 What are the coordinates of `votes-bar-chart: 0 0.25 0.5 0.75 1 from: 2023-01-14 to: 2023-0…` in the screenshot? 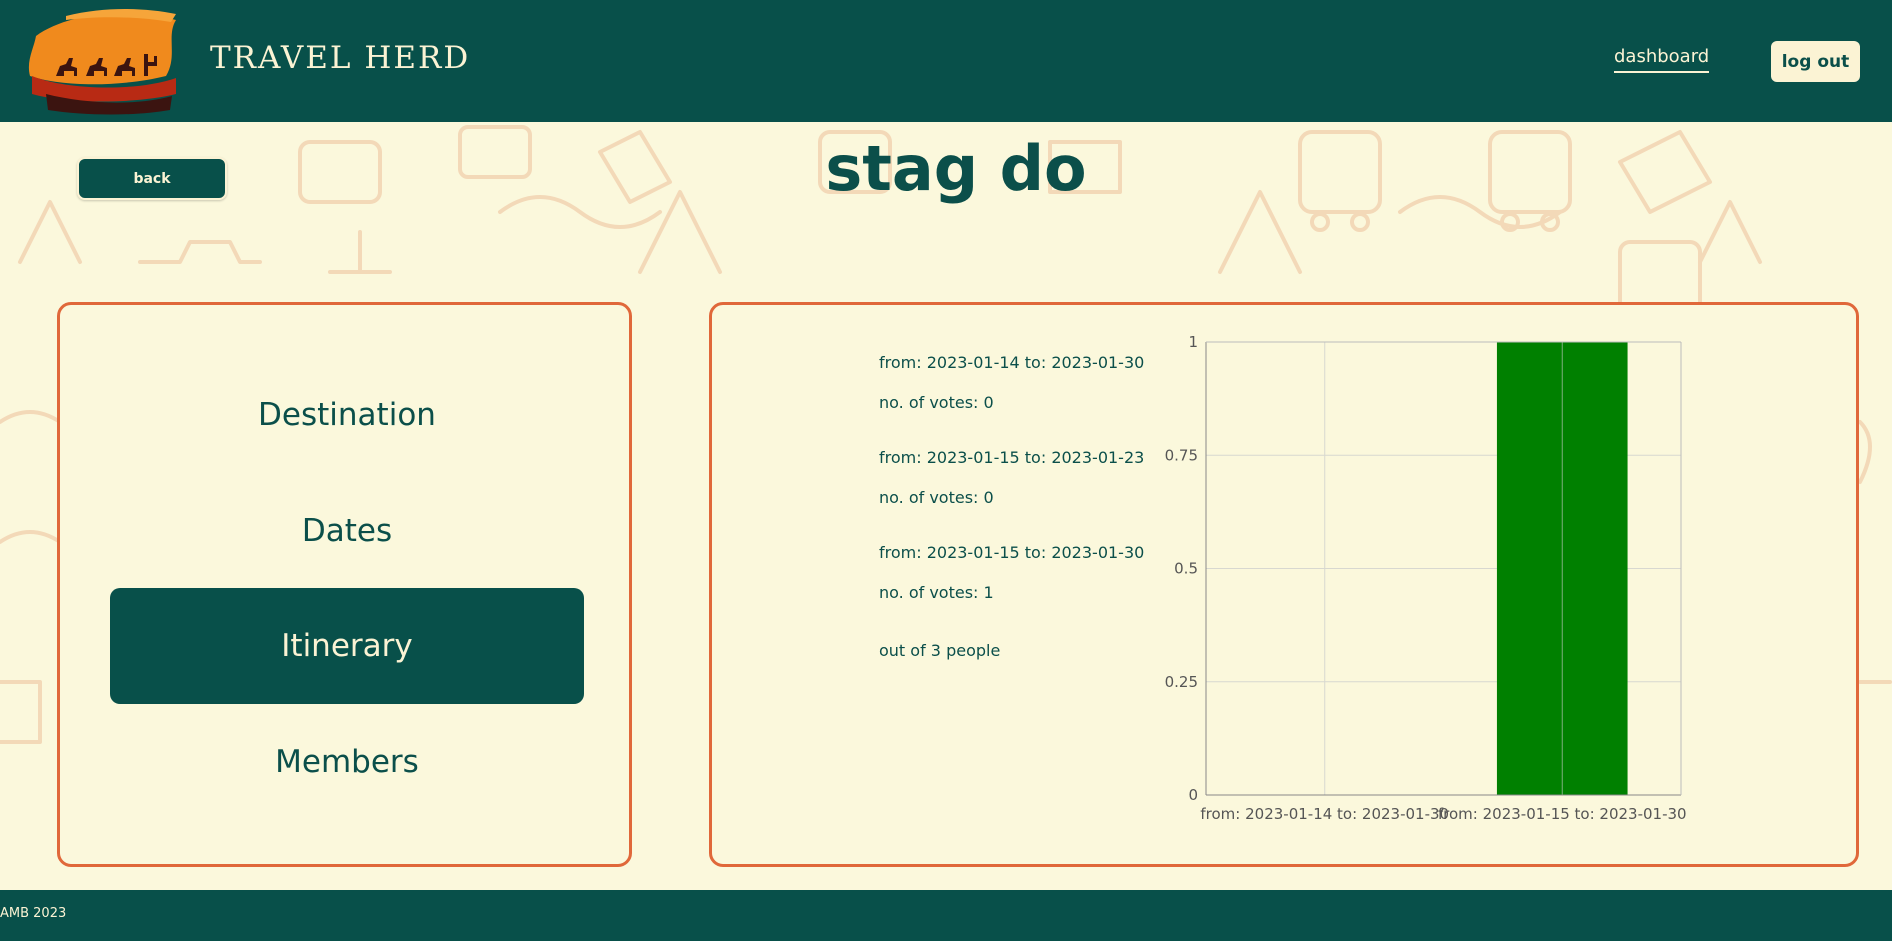 It's located at (1426, 578).